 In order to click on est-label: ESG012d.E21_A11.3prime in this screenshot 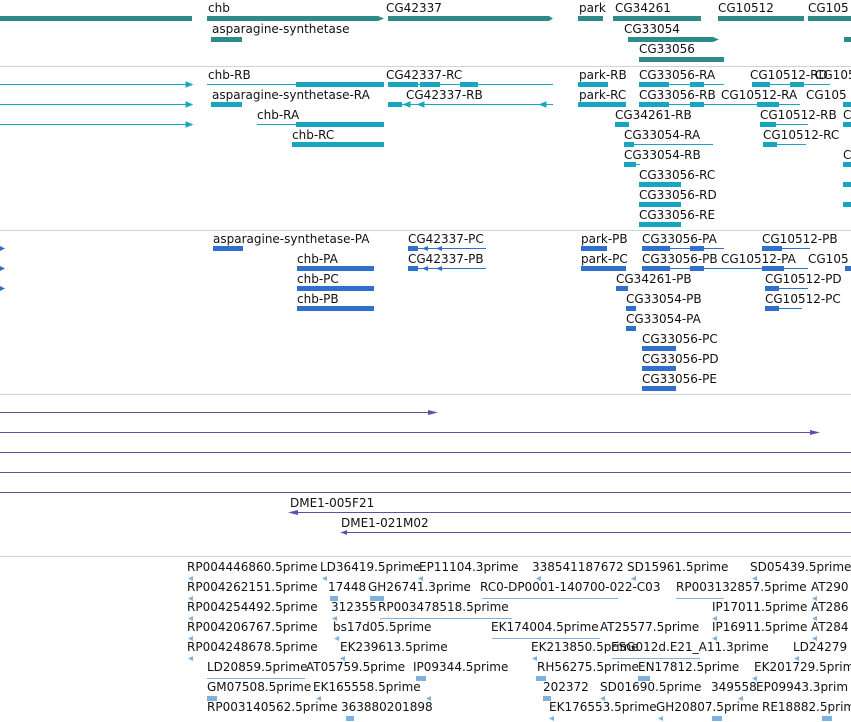, I will do `click(690, 647)`.